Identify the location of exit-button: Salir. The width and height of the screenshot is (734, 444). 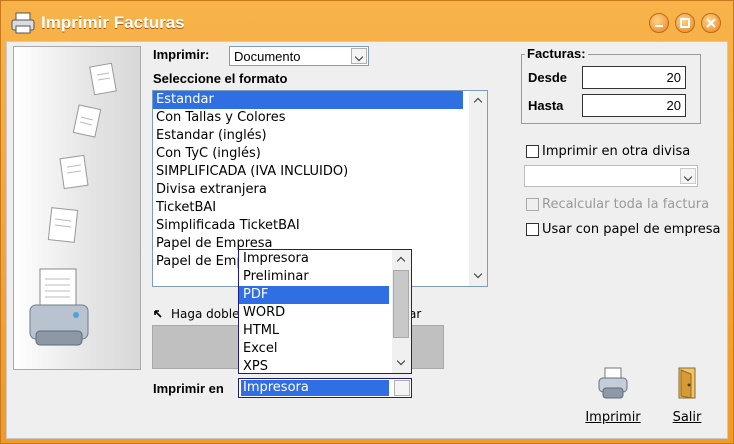
(687, 396).